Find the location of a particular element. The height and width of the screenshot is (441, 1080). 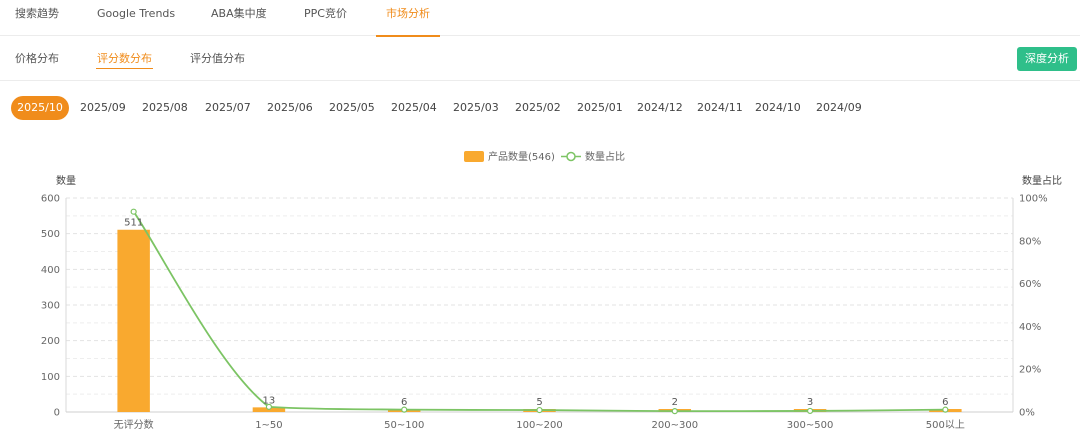

x-tick-label: 100~200 is located at coordinates (539, 425).